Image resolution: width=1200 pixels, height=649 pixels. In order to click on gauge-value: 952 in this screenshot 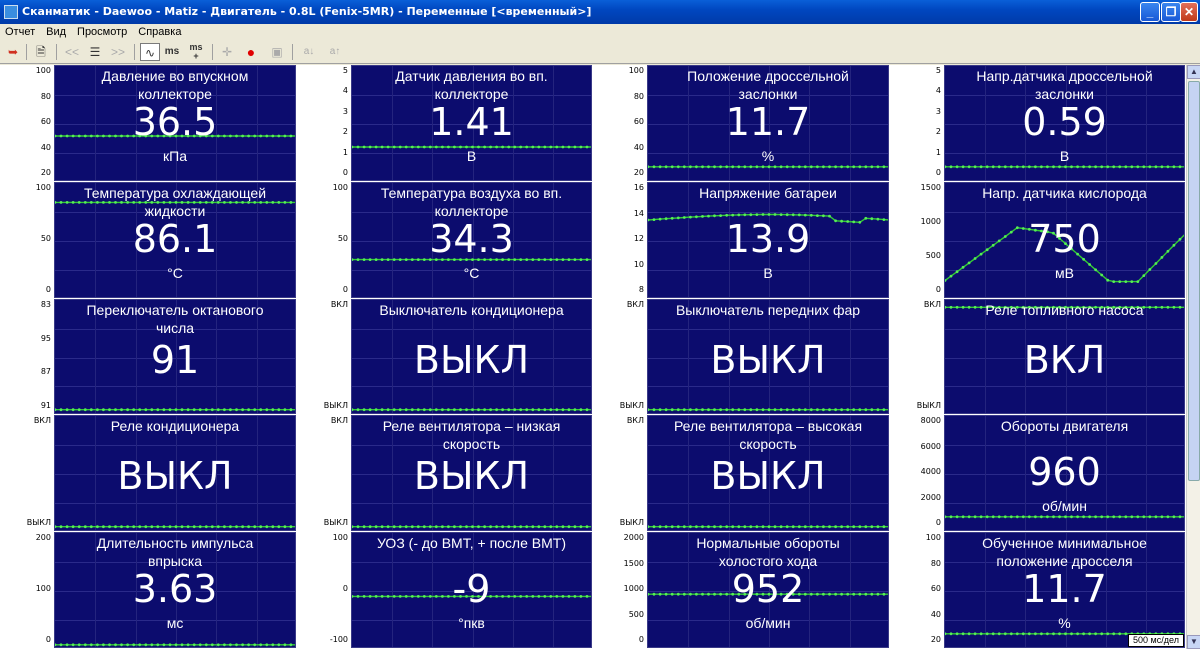, I will do `click(768, 589)`.